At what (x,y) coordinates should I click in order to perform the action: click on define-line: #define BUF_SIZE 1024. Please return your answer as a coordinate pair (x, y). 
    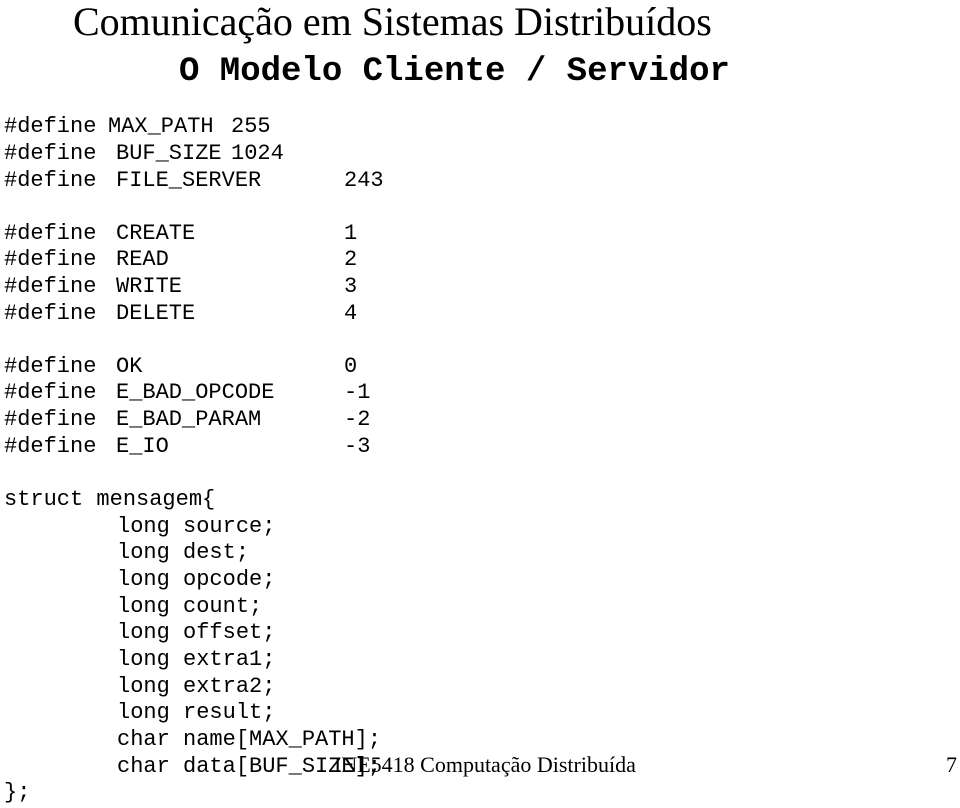
    Looking at the image, I should click on (144, 154).